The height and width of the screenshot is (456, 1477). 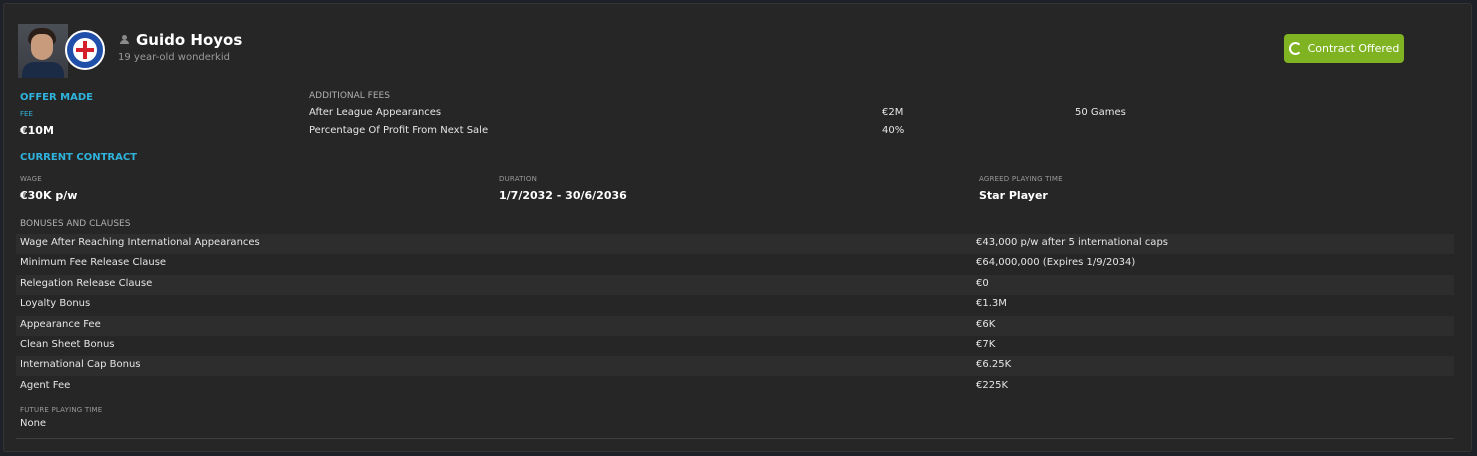 I want to click on fee-label: FEE, so click(x=26, y=114).